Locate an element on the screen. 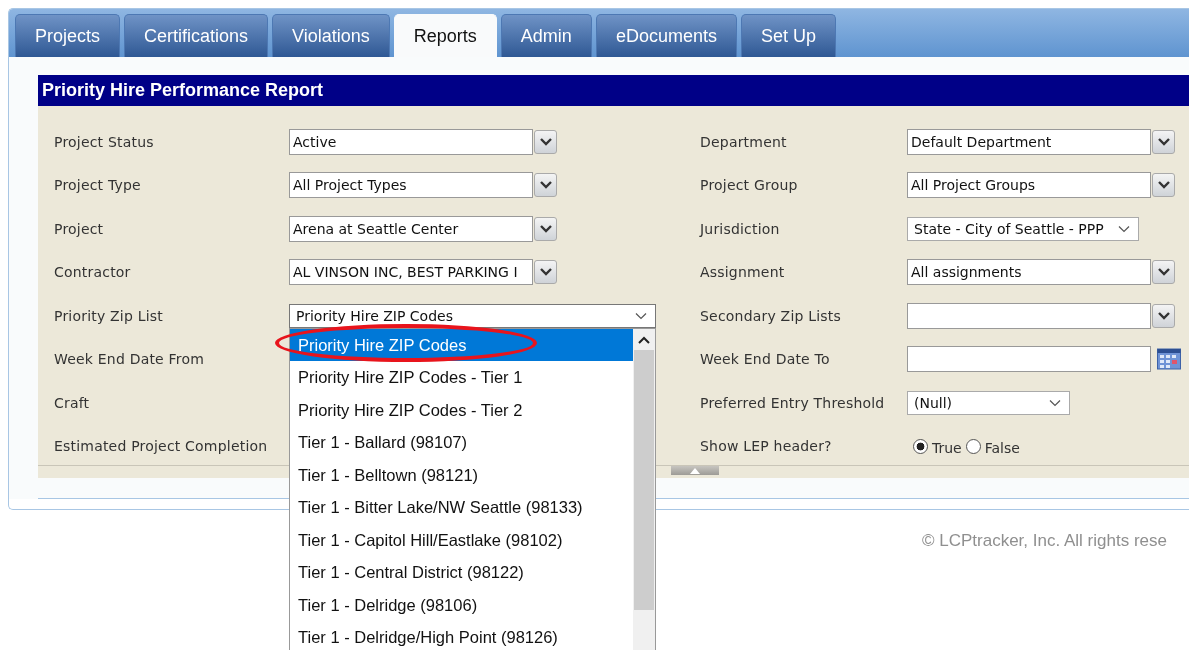 Image resolution: width=1189 pixels, height=650 pixels. nav-tab: Violations is located at coordinates (331, 35).